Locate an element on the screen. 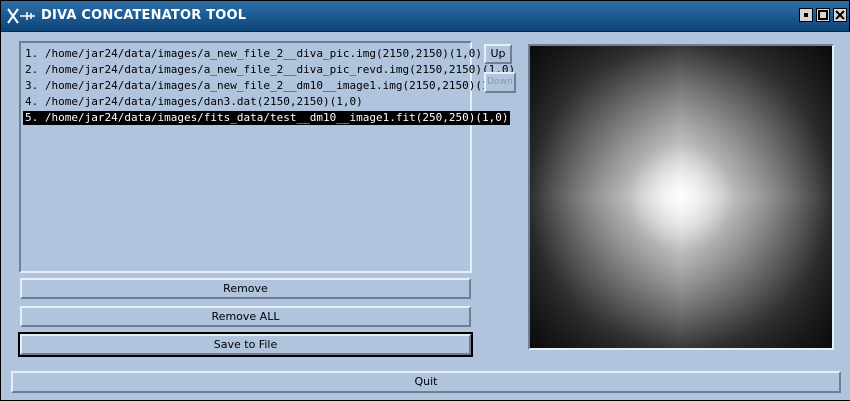 The width and height of the screenshot is (850, 401). minimize-button is located at coordinates (806, 15).